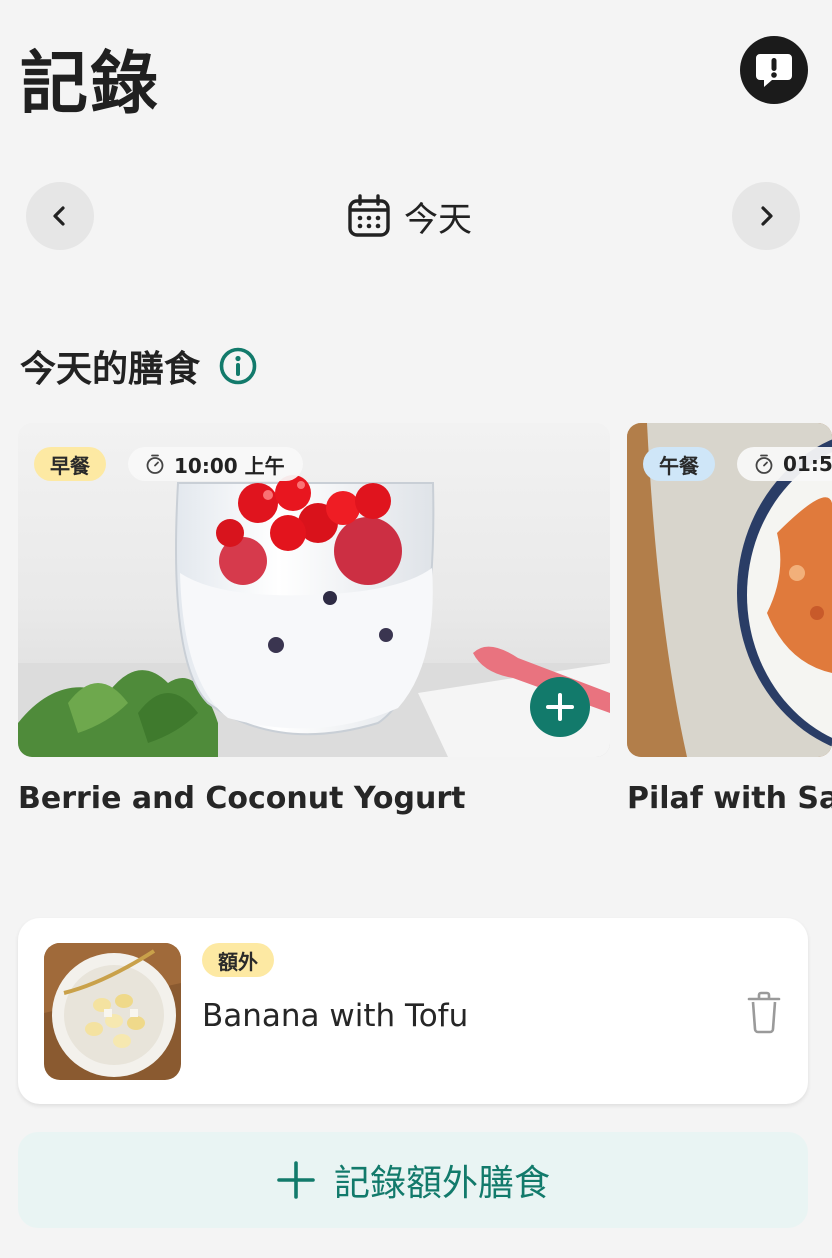 The width and height of the screenshot is (832, 1258). I want to click on date-navigator: 今天, so click(416, 216).